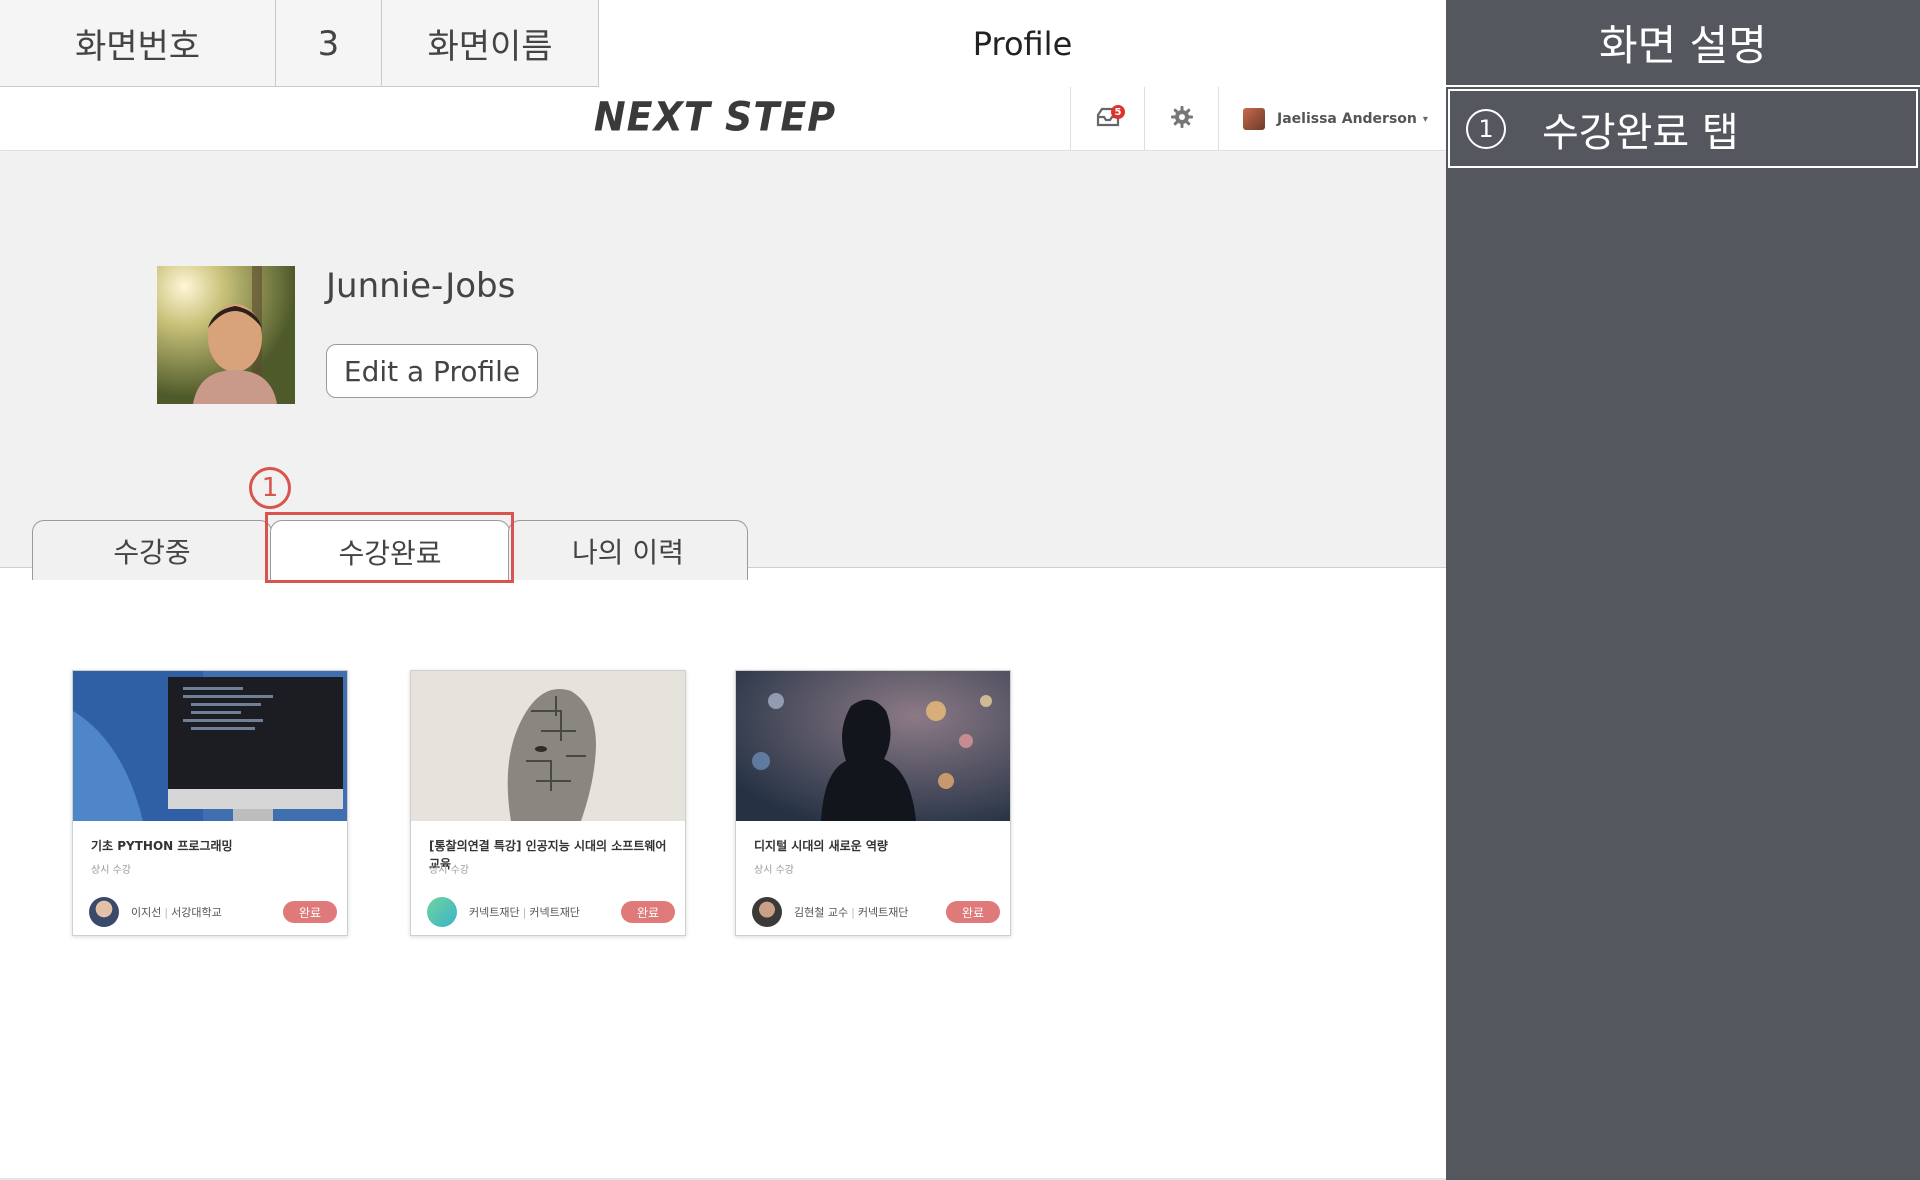  Describe the element at coordinates (548, 855) in the screenshot. I see `course-title: [통찰의연결 특강] 인공지능 시대의 소프트웨어 교육` at that location.